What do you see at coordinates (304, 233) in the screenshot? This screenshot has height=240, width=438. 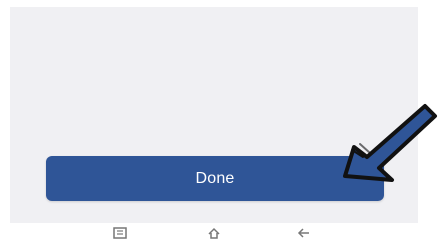 I see `back-icon` at bounding box center [304, 233].